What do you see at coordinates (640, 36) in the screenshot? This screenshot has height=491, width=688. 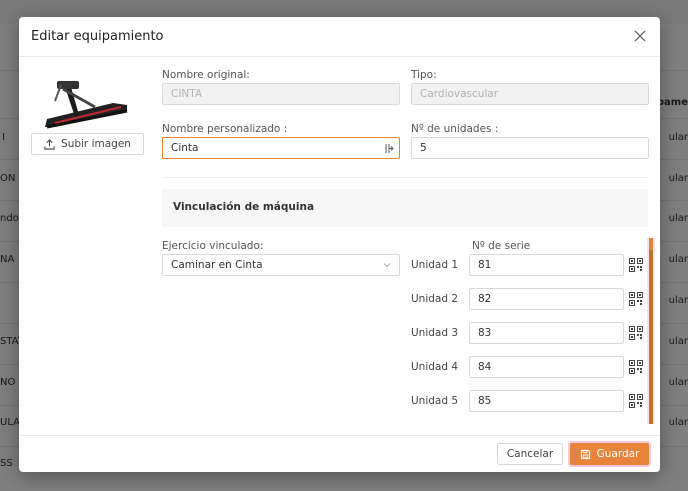 I see `close-icon` at bounding box center [640, 36].